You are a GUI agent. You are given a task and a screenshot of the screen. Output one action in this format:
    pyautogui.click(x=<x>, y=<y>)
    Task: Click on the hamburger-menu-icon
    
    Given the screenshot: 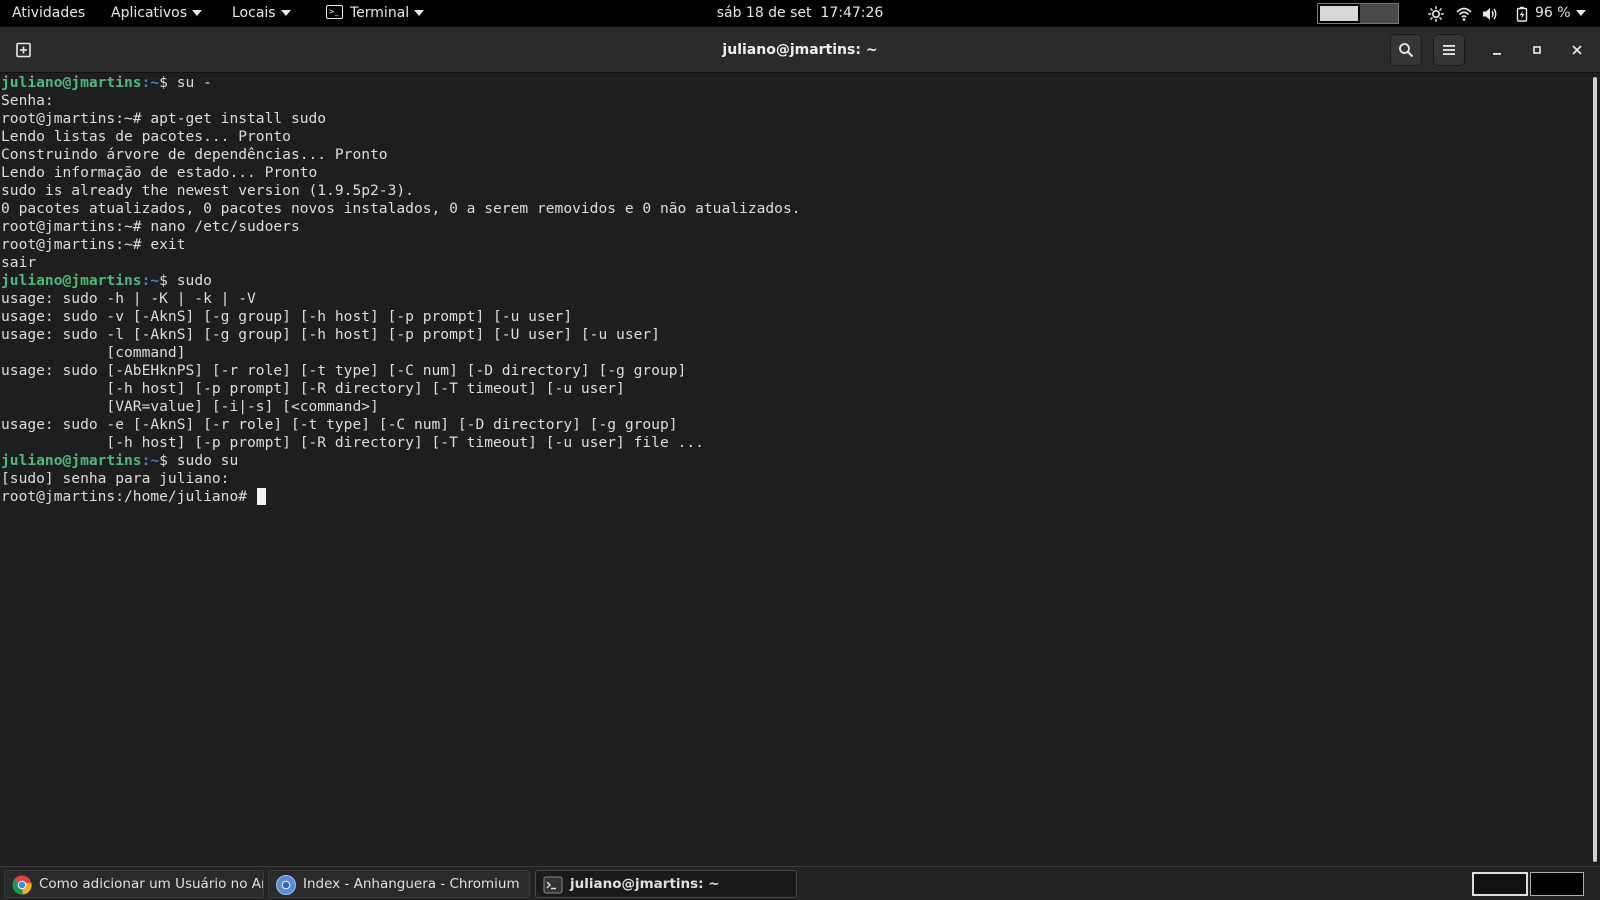 What is the action you would take?
    pyautogui.click(x=1449, y=50)
    